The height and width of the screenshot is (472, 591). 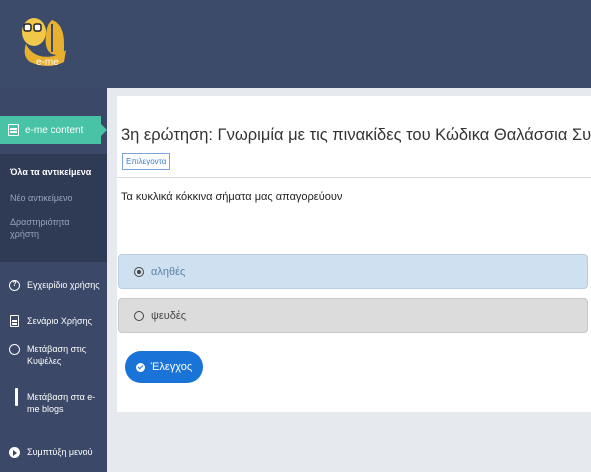 I want to click on sidebar-item-scenario: Σενάριο Χρήσης, so click(x=57, y=321).